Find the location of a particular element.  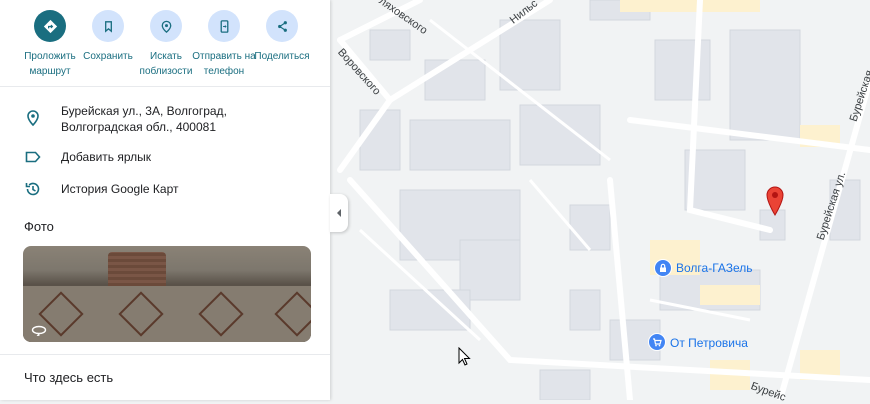

selected-location-pin-icon is located at coordinates (775, 201).